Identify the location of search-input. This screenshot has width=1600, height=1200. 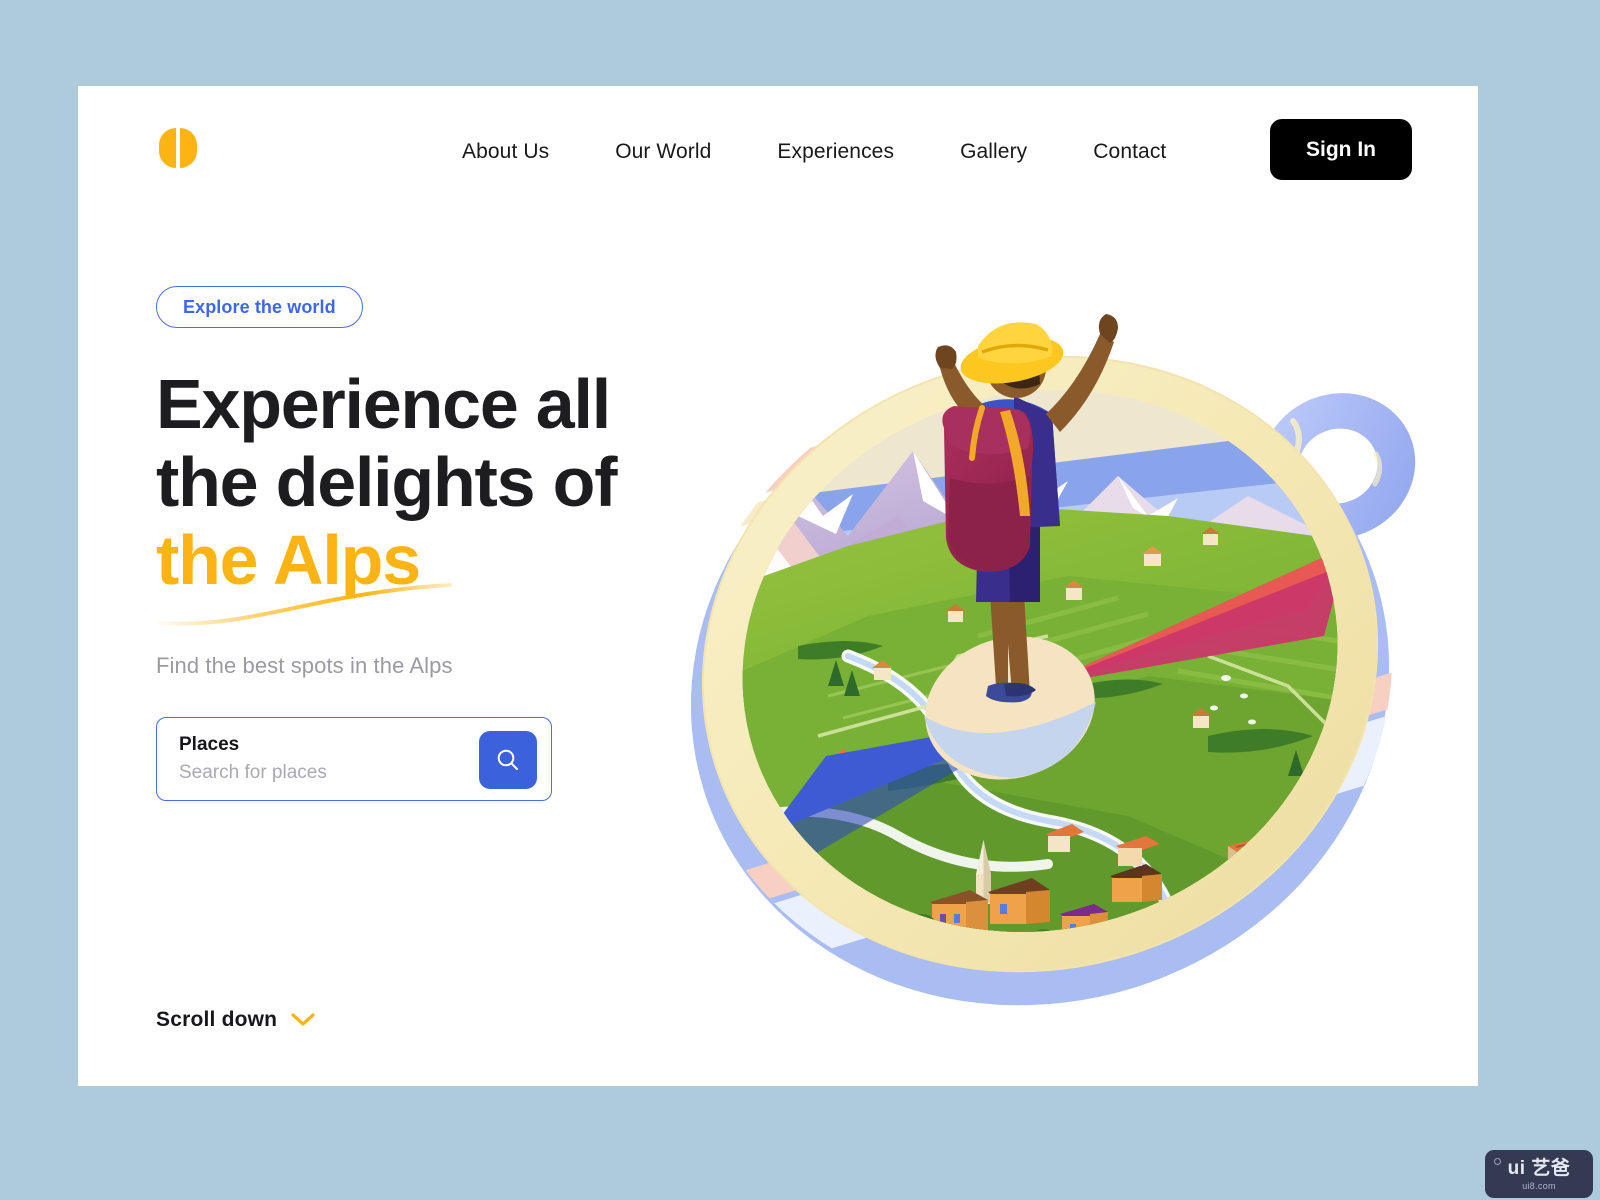
(319, 773).